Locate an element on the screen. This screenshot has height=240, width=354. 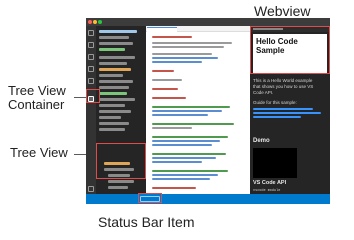
tree-view-highlight is located at coordinates (121, 161).